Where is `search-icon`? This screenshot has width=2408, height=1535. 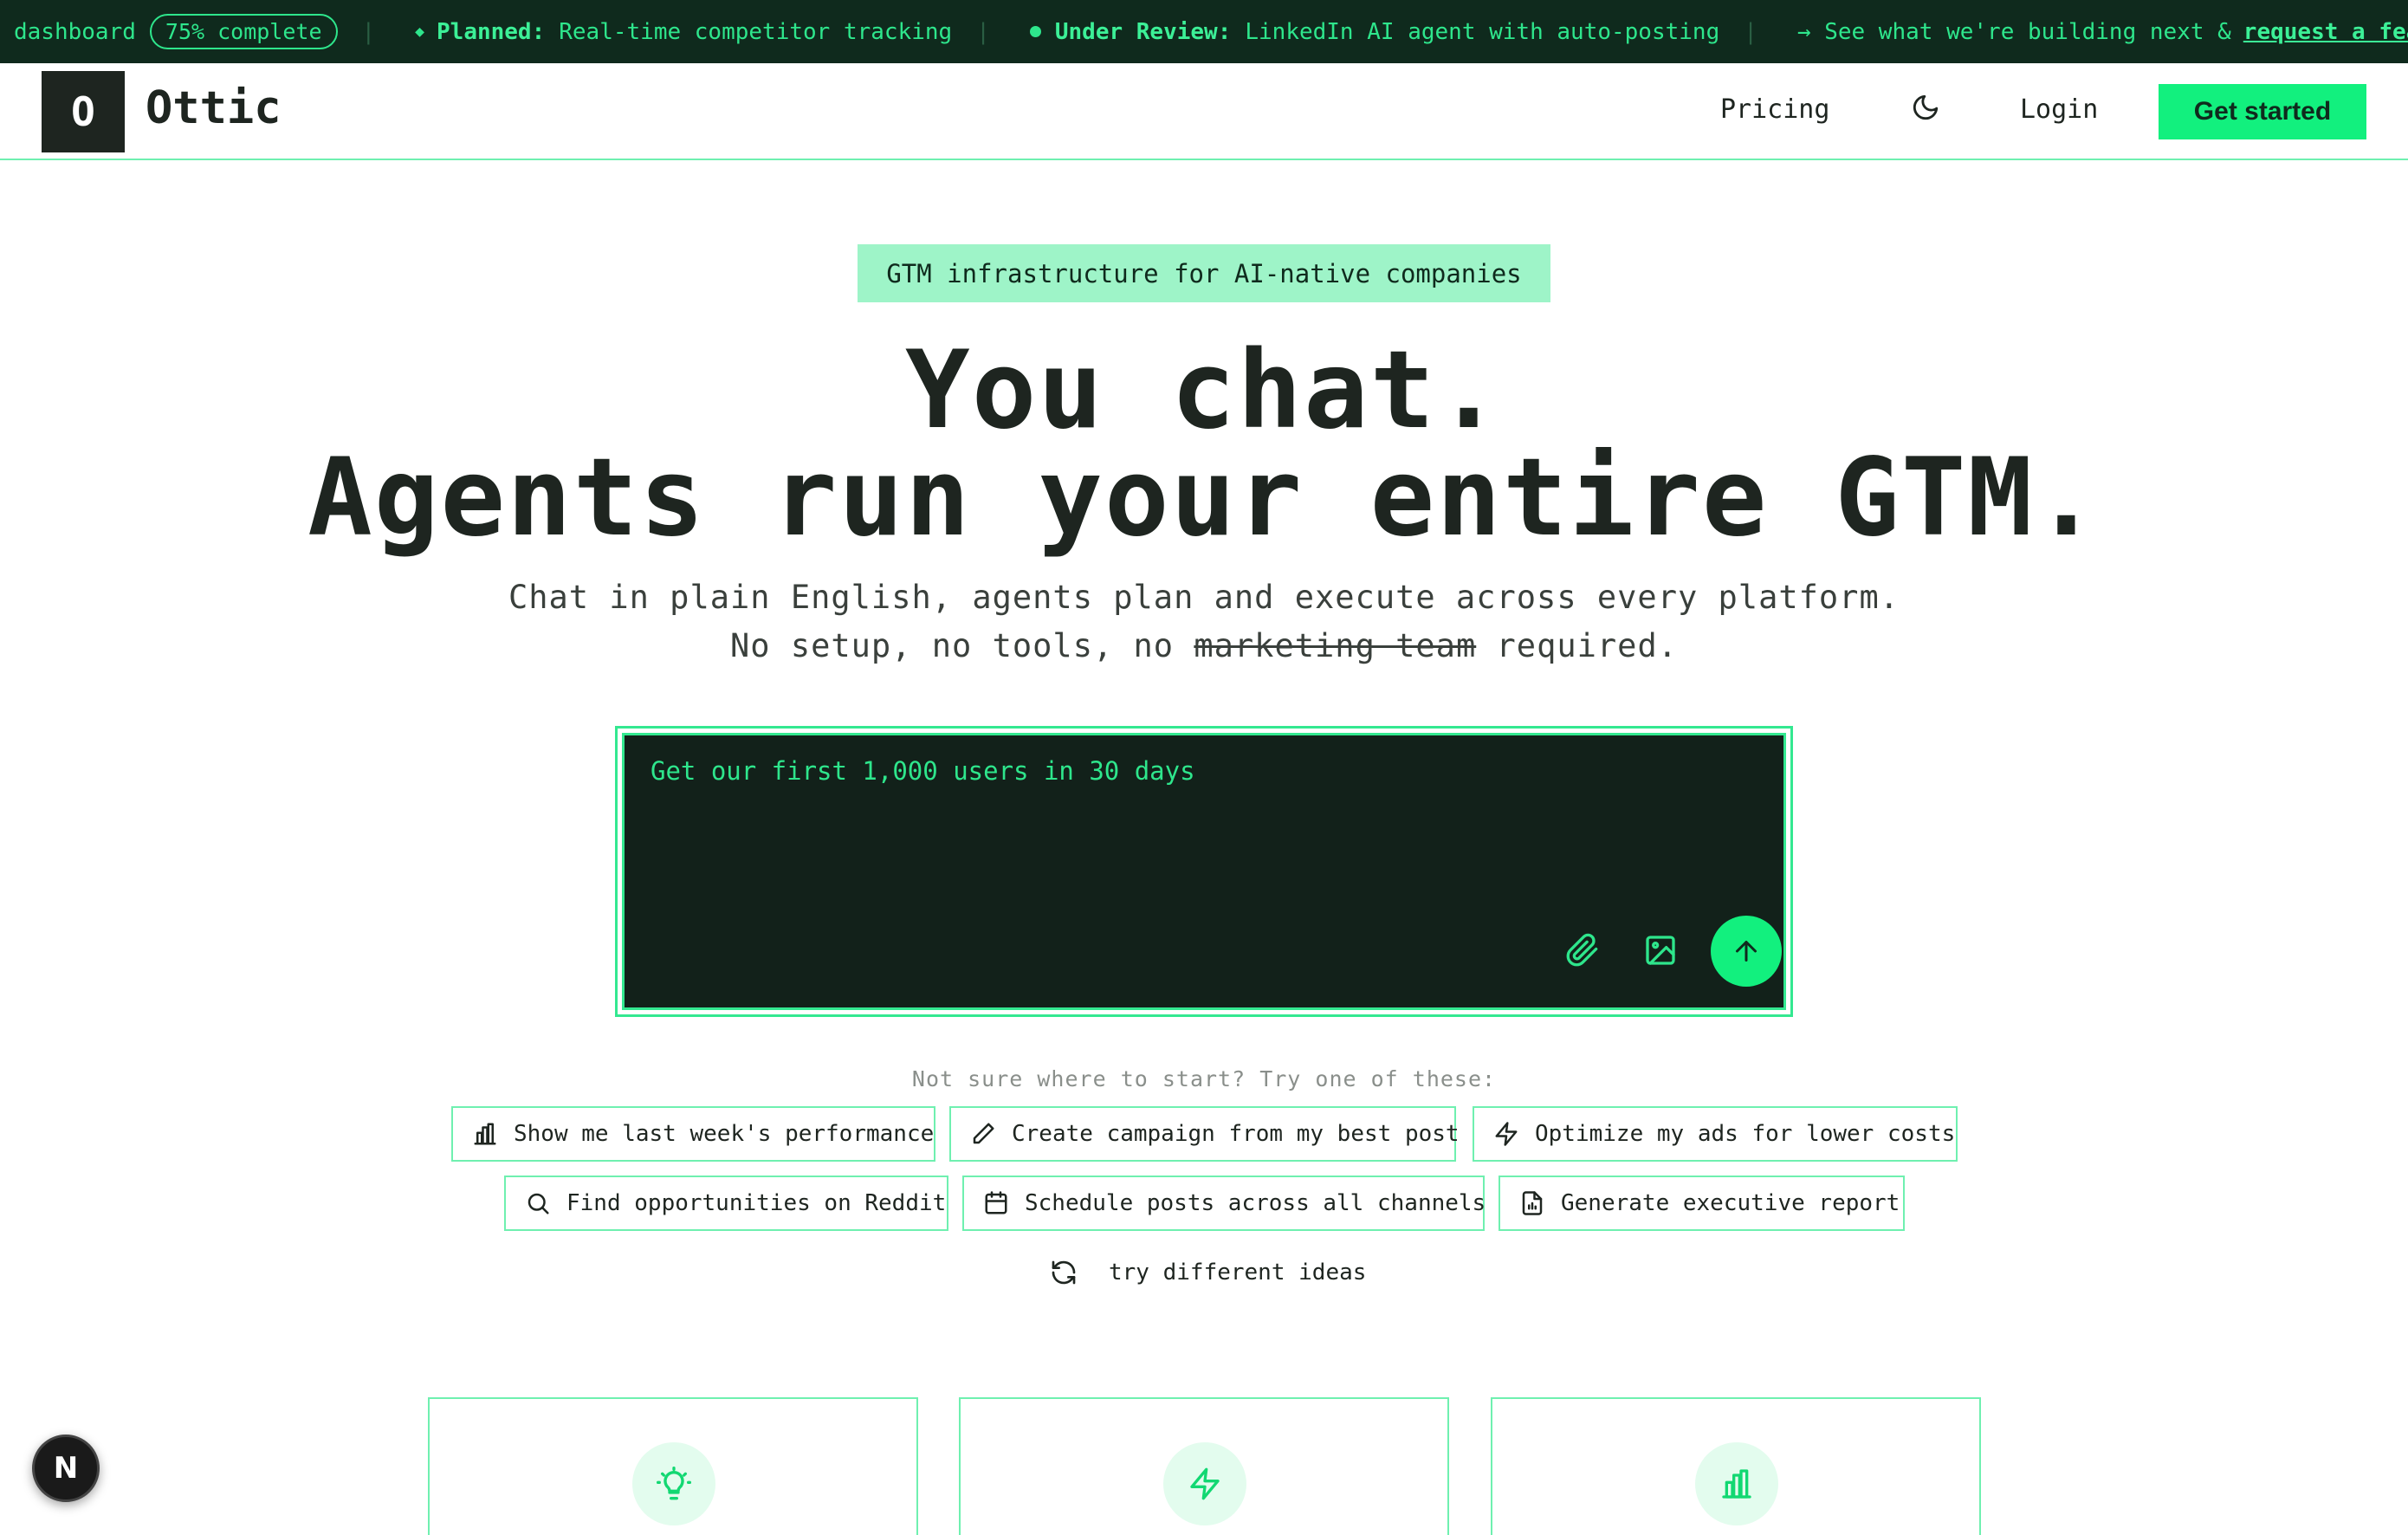
search-icon is located at coordinates (538, 1203).